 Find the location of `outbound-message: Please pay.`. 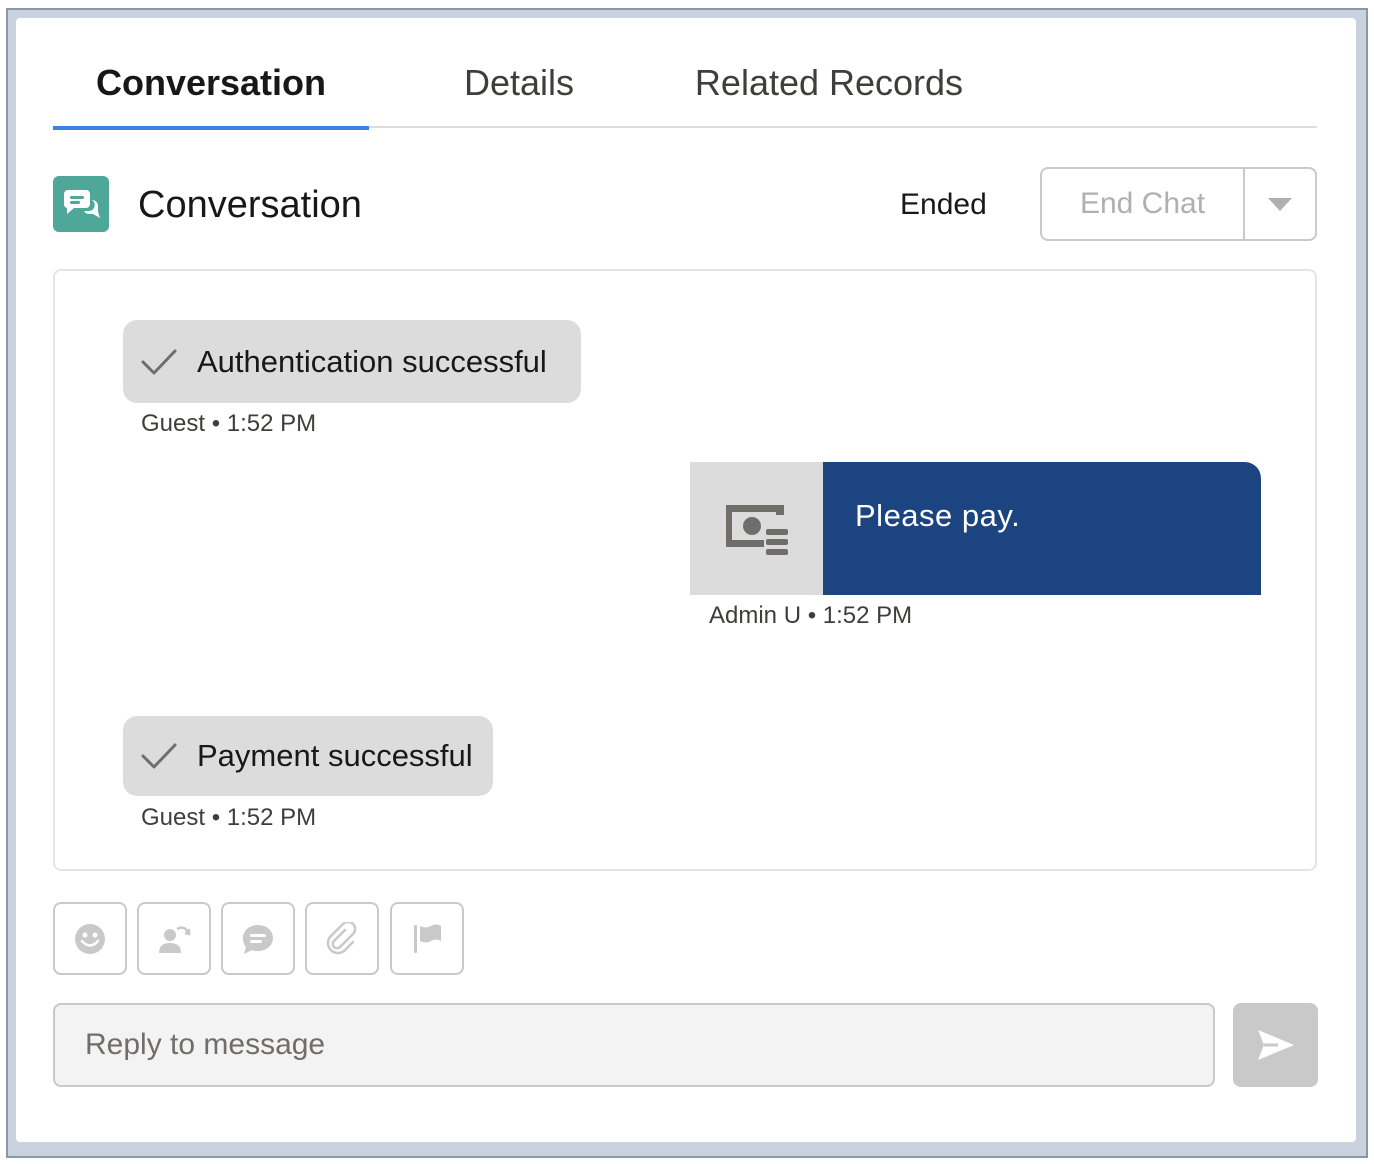

outbound-message: Please pay. is located at coordinates (975, 528).